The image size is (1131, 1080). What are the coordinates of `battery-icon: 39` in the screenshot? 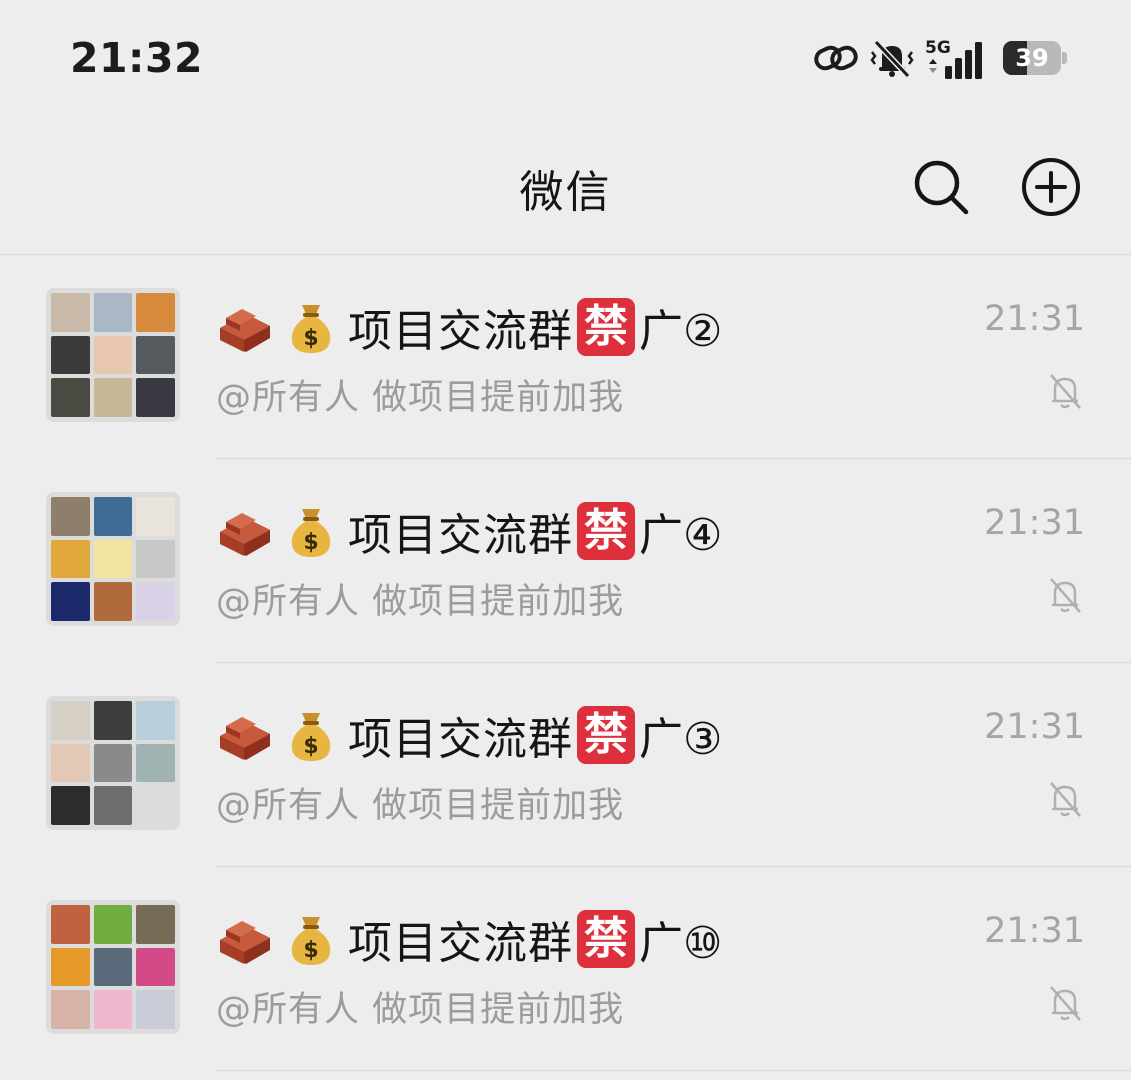 It's located at (1035, 58).